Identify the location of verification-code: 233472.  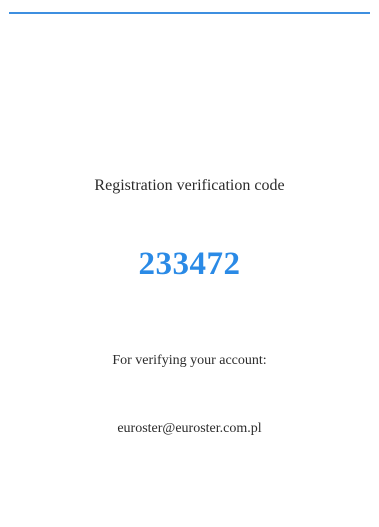
(189, 264).